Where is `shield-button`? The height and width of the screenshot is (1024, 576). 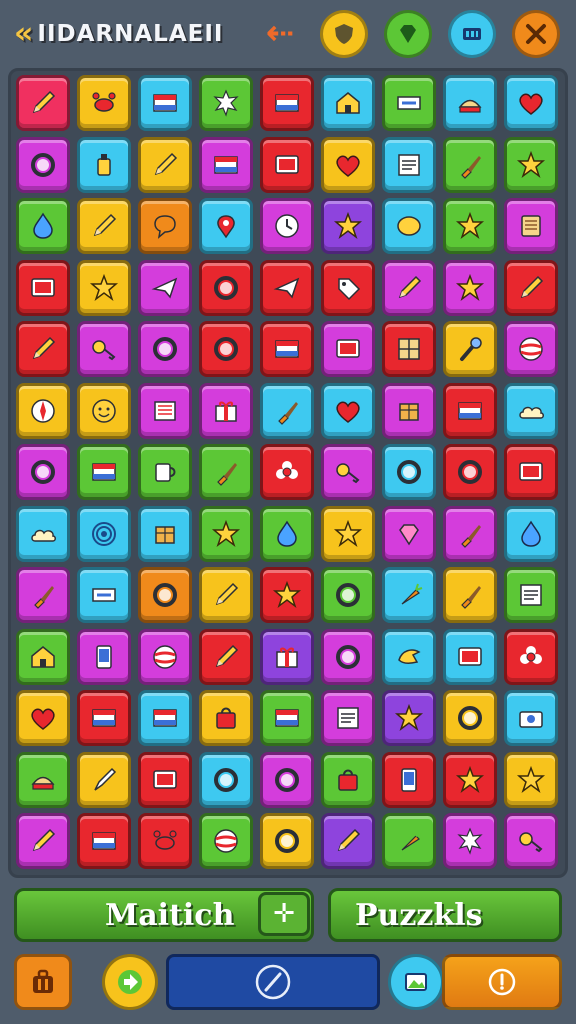 shield-button is located at coordinates (344, 34).